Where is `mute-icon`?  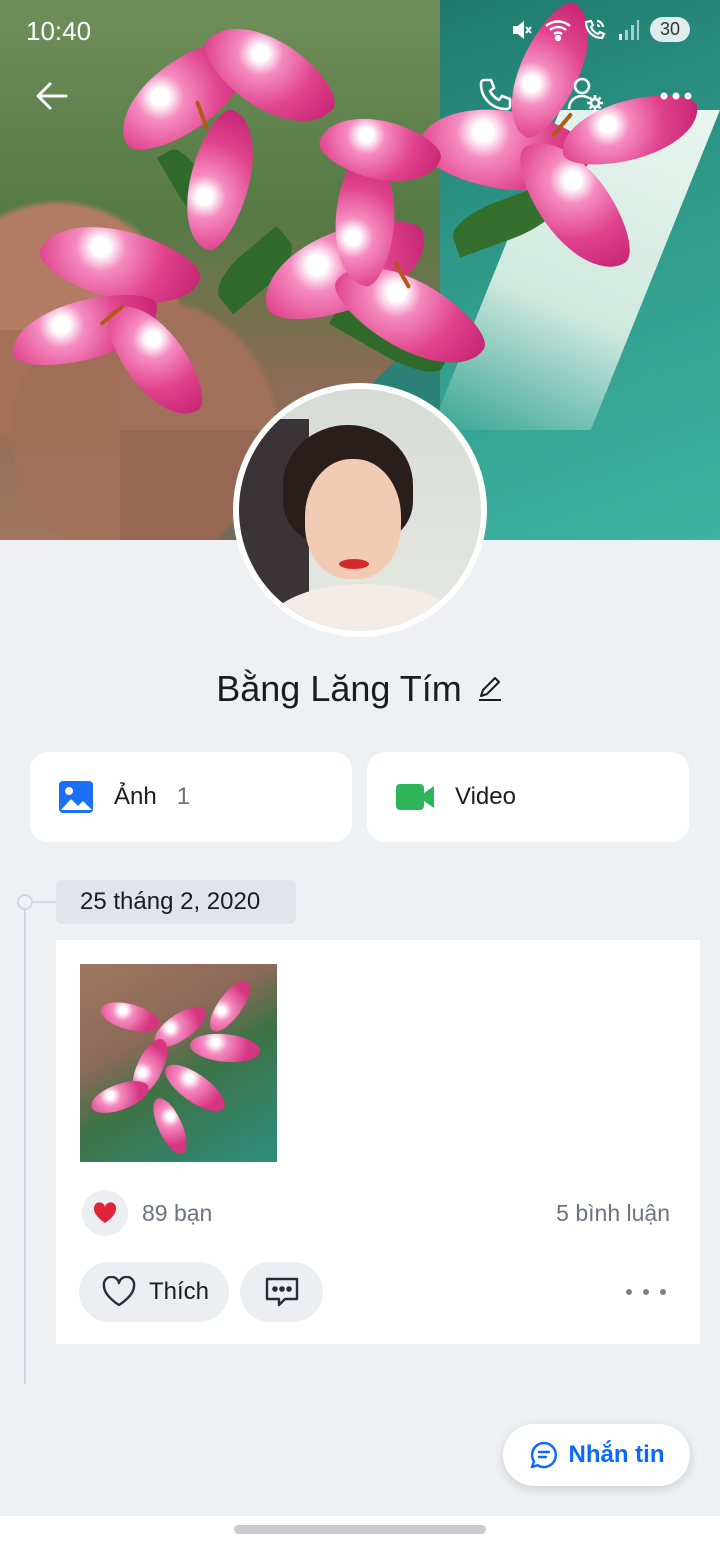
mute-icon is located at coordinates (522, 29).